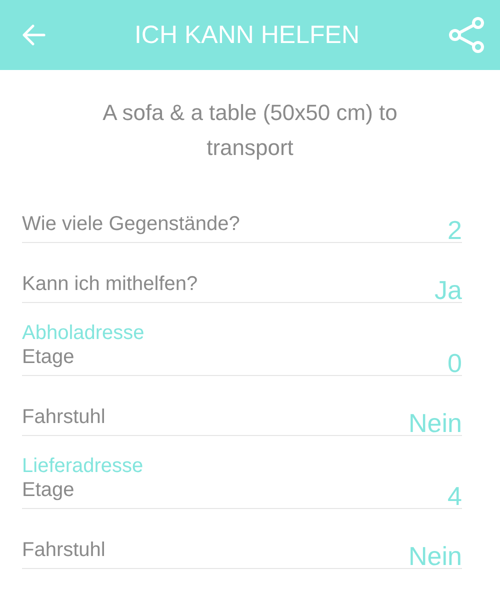 The width and height of the screenshot is (500, 597). Describe the element at coordinates (455, 363) in the screenshot. I see `field-value: 0` at that location.